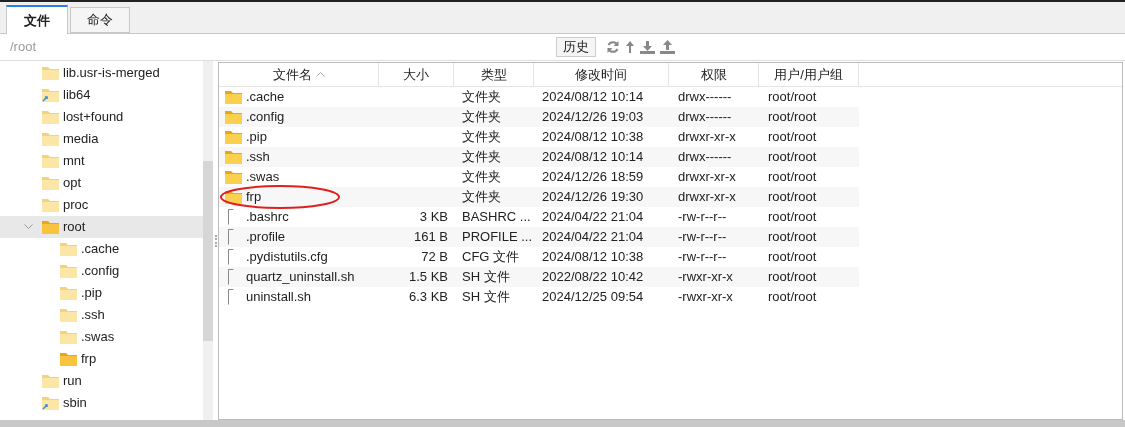  Describe the element at coordinates (539, 157) in the screenshot. I see `table-row: .ssh 文件夹 2024/08/12 10:14 drwx------ root/root` at that location.